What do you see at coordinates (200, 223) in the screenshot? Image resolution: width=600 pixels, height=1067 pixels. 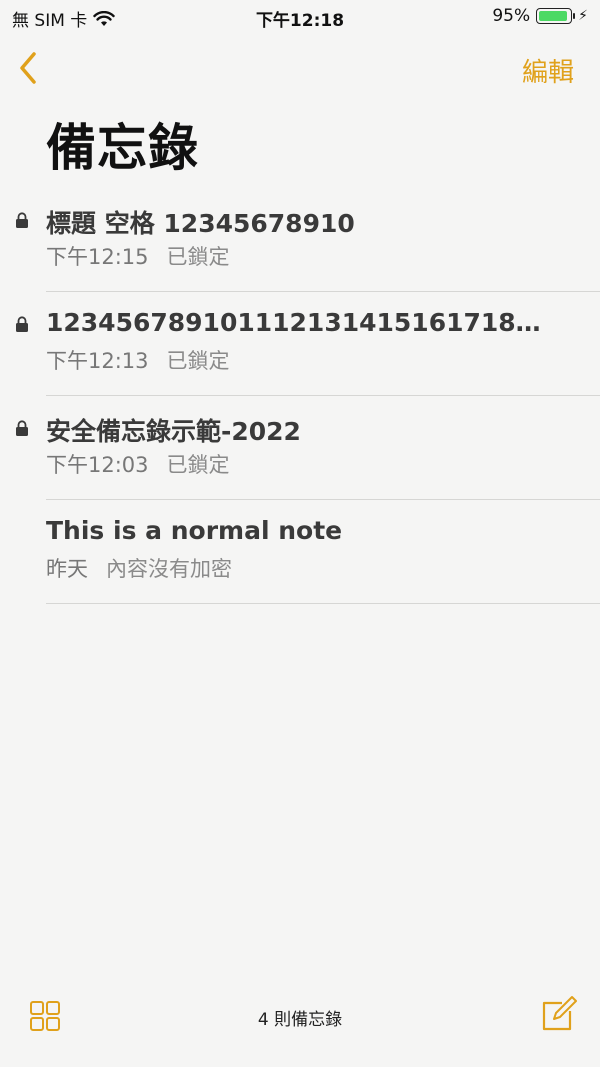 I see `note-title: 標題 空格 12345678910` at bounding box center [200, 223].